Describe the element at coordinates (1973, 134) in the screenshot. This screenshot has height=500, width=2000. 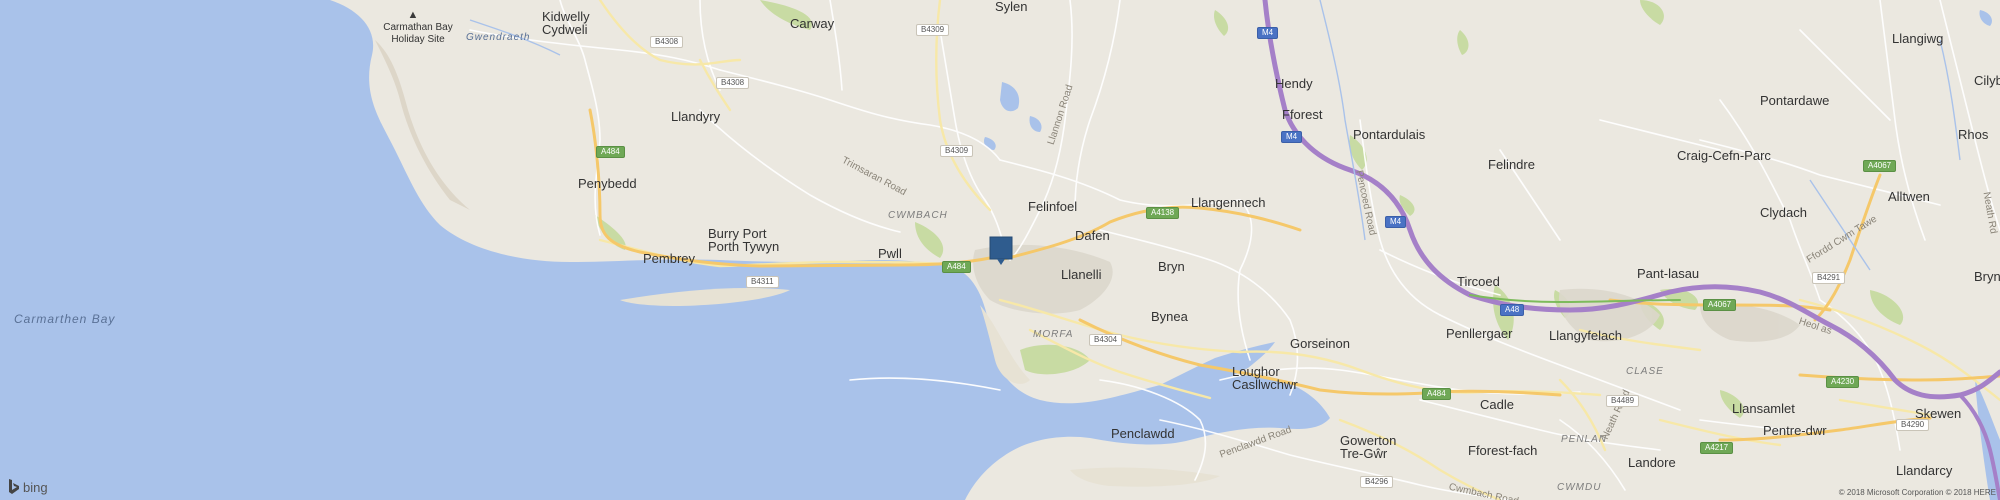
I see `place-rhos: Rhos` at that location.